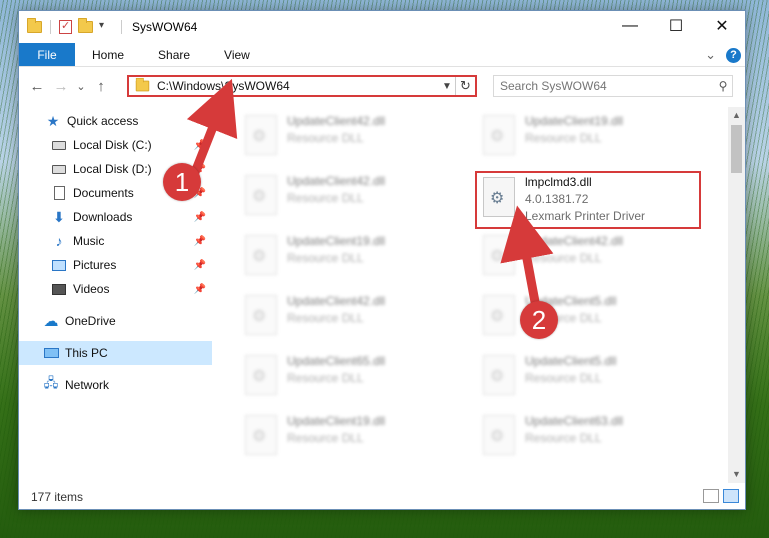 This screenshot has height=538, width=769. Describe the element at coordinates (59, 265) in the screenshot. I see `pictures-icon` at that location.